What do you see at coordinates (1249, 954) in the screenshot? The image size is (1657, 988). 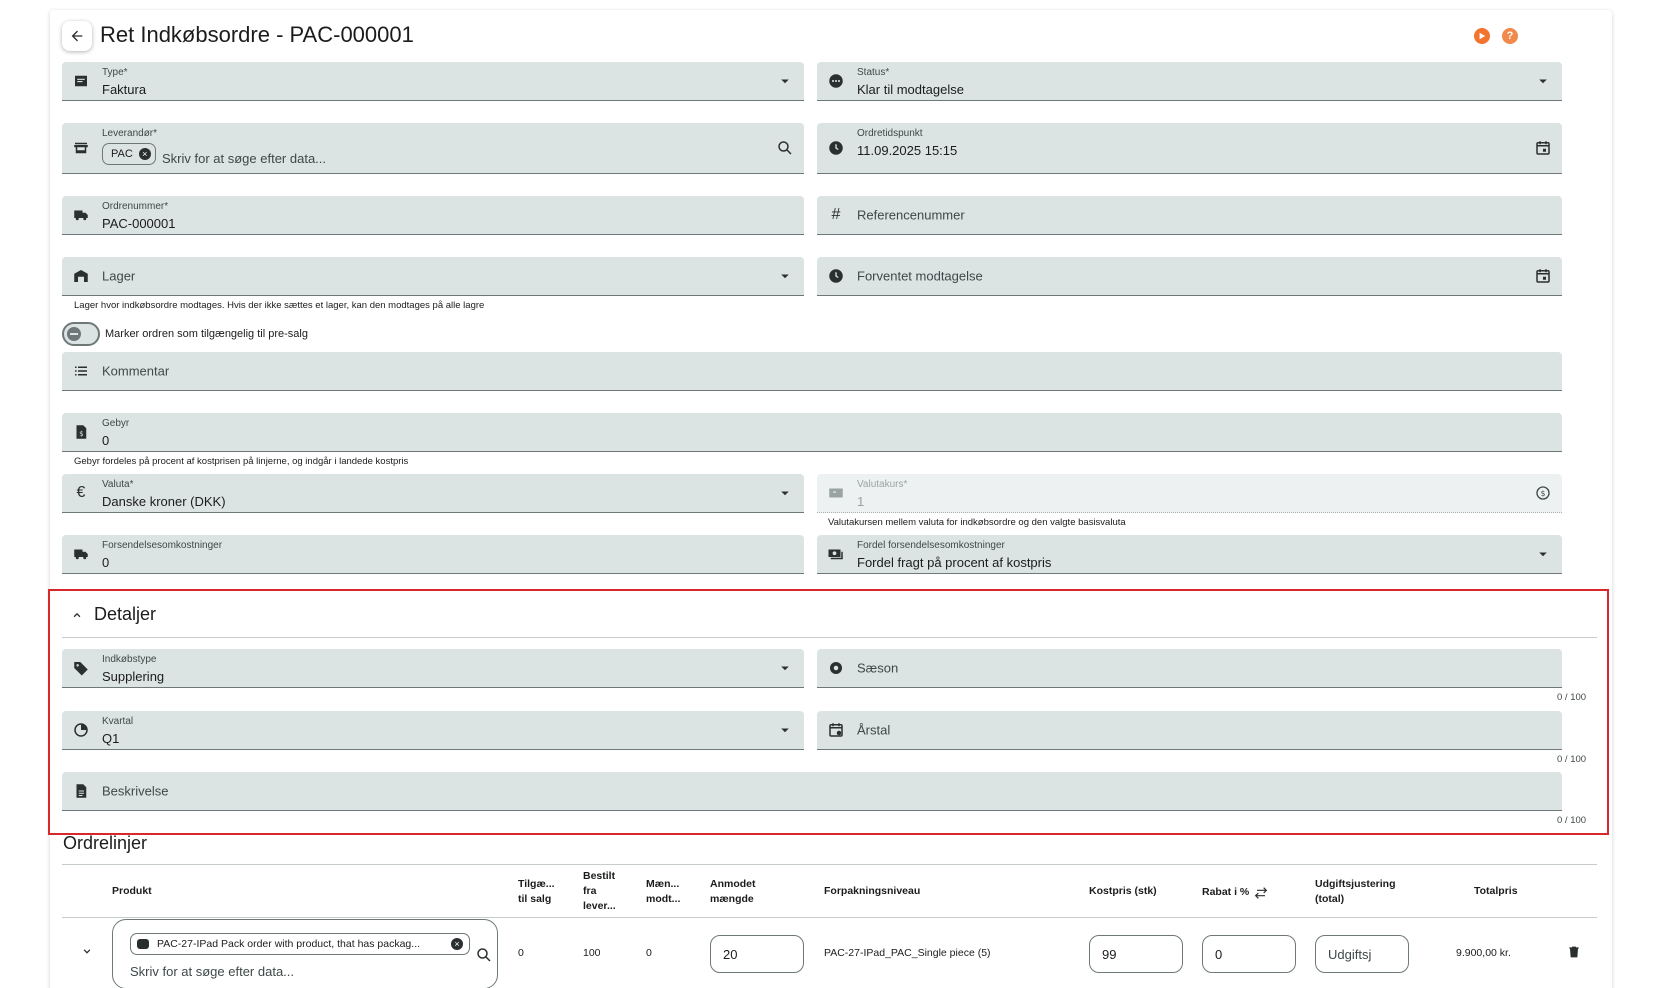 I see `discount-input: 0` at bounding box center [1249, 954].